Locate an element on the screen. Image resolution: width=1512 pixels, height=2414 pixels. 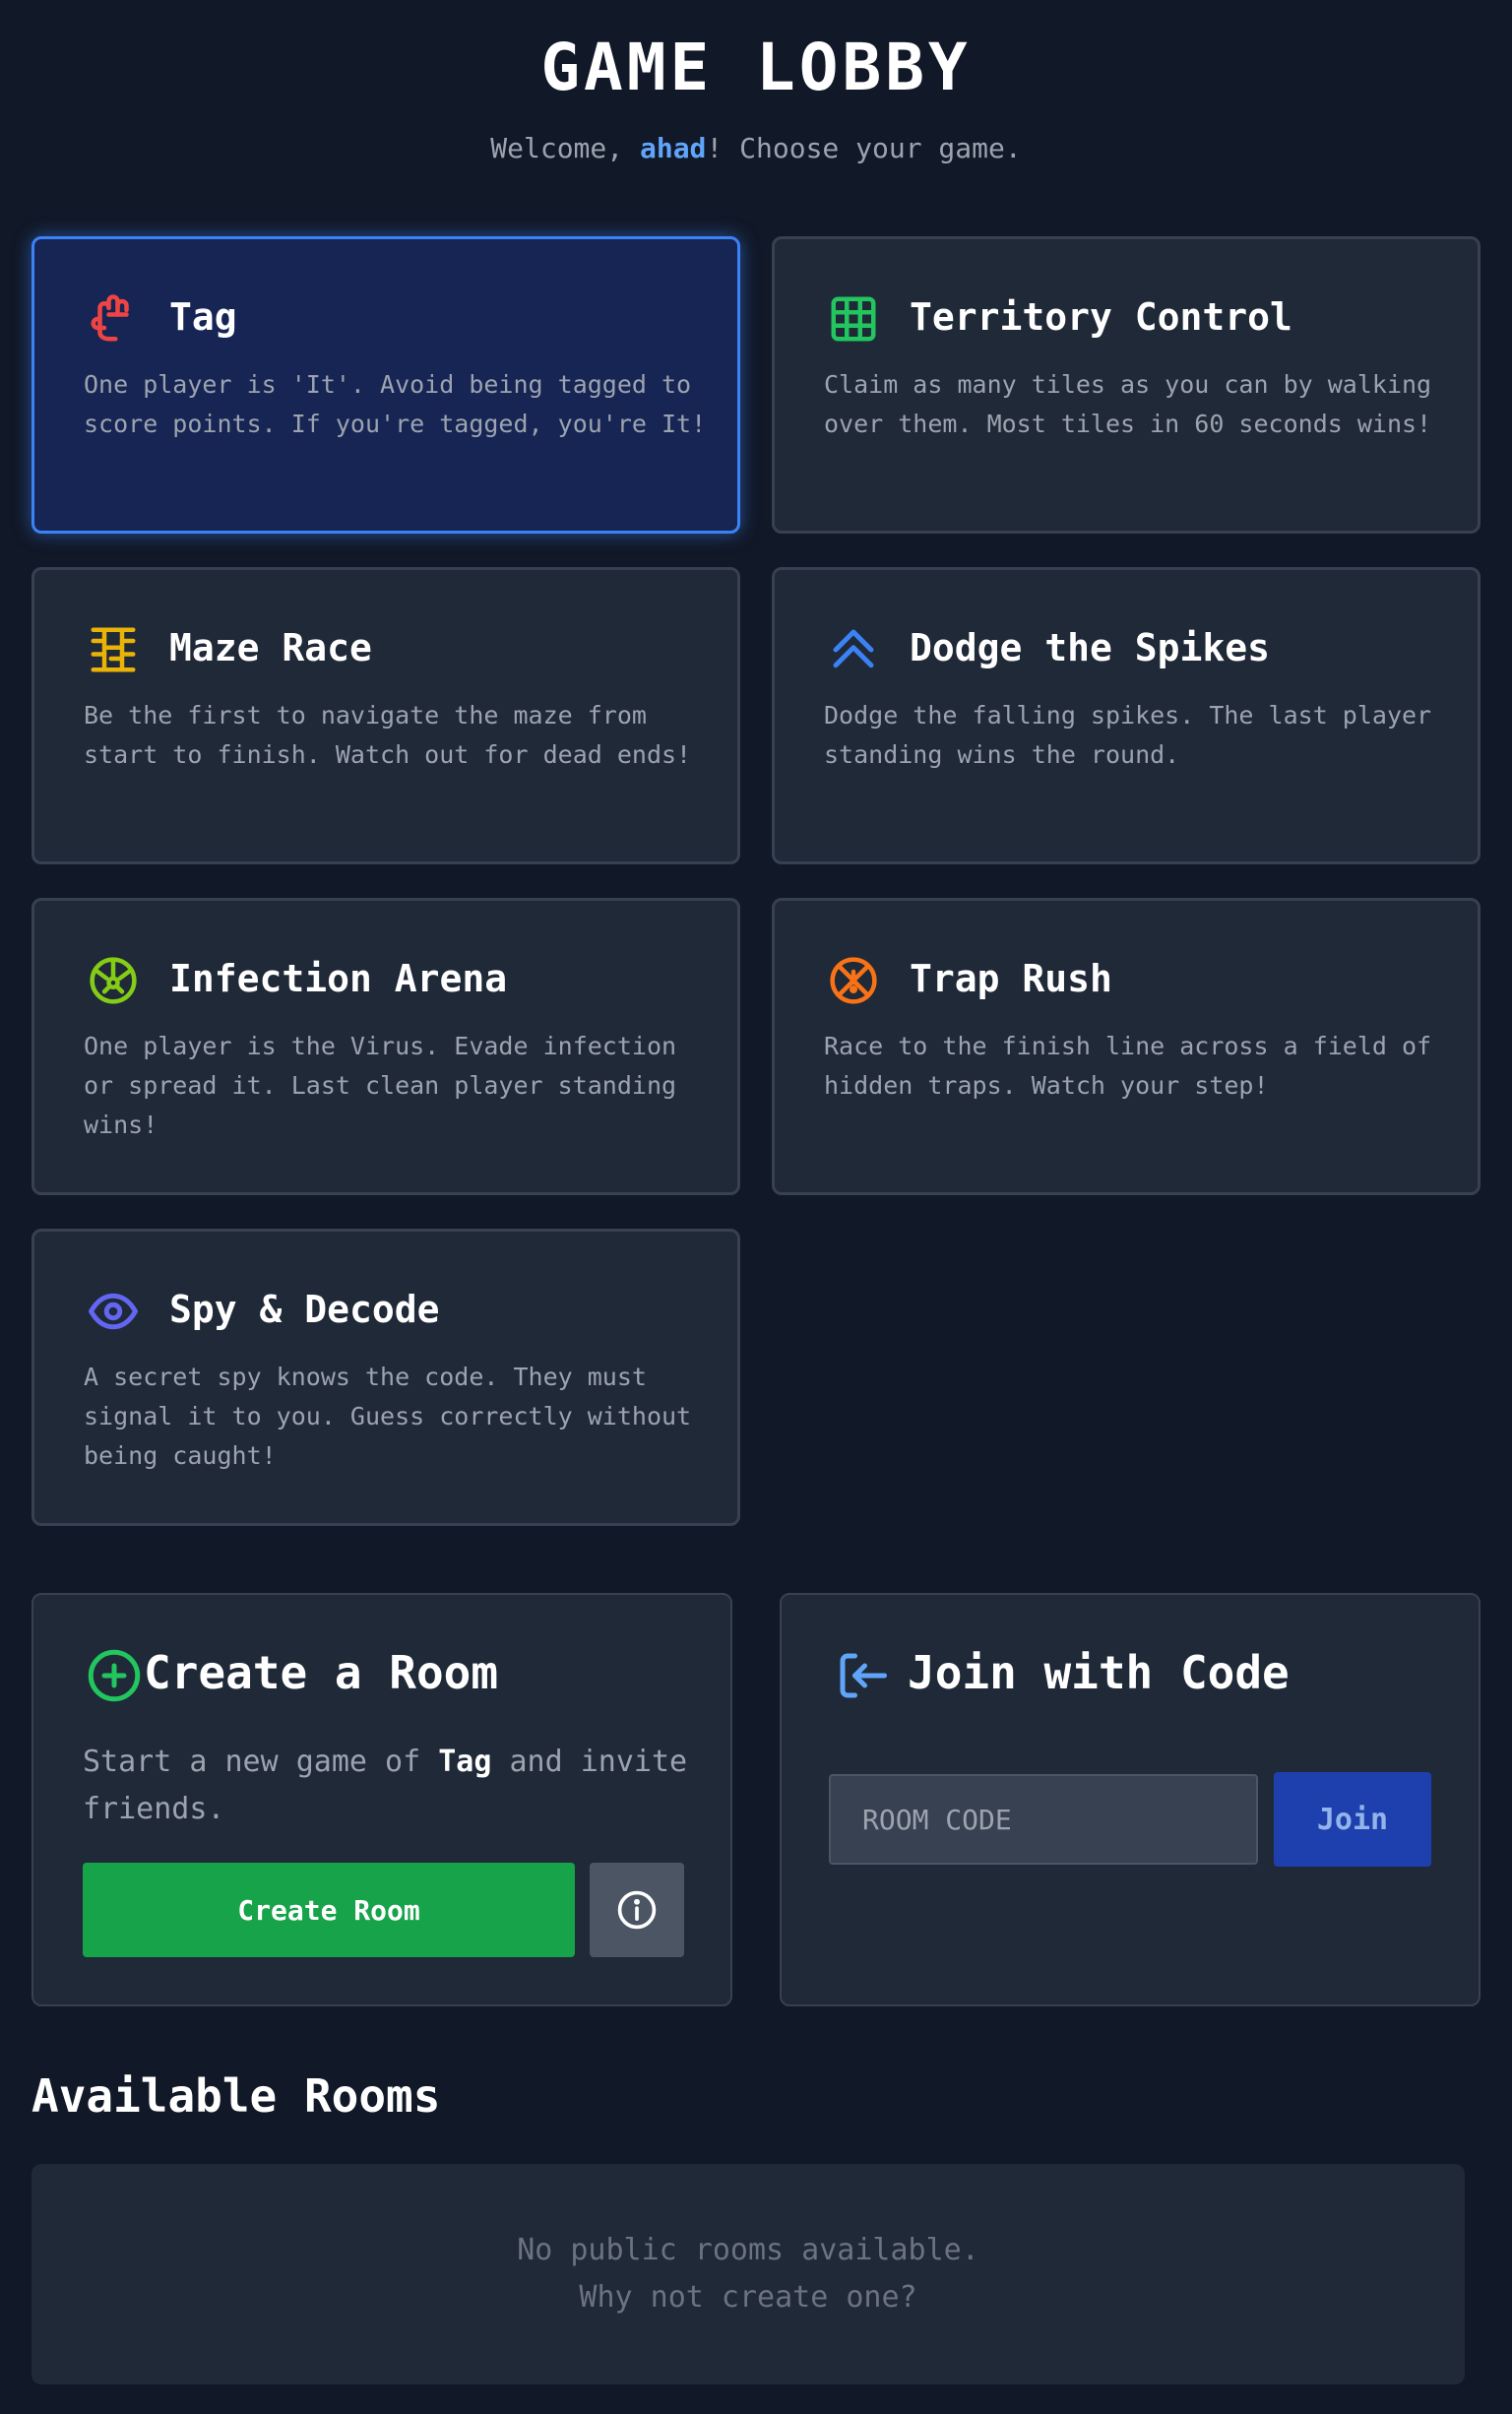
game-title: Maze Race is located at coordinates (270, 647).